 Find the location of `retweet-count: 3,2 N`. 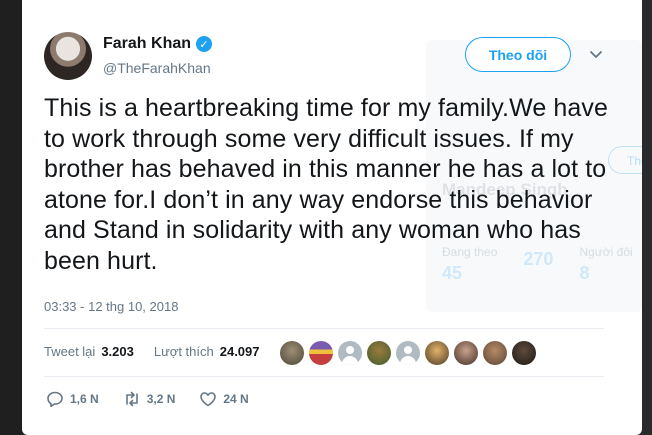

retweet-count: 3,2 N is located at coordinates (161, 399).